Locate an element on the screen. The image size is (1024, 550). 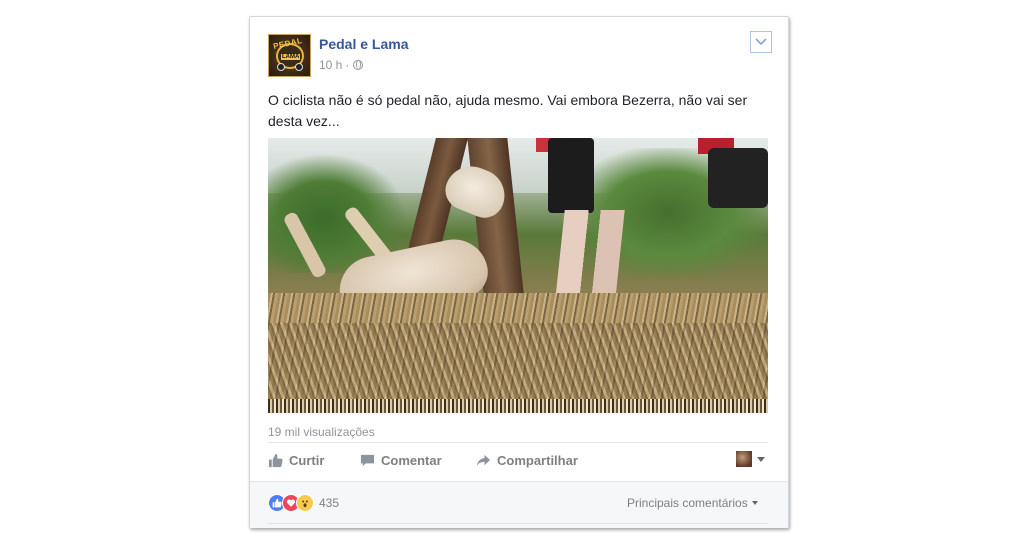
avatar-wheel-left is located at coordinates (281, 67).